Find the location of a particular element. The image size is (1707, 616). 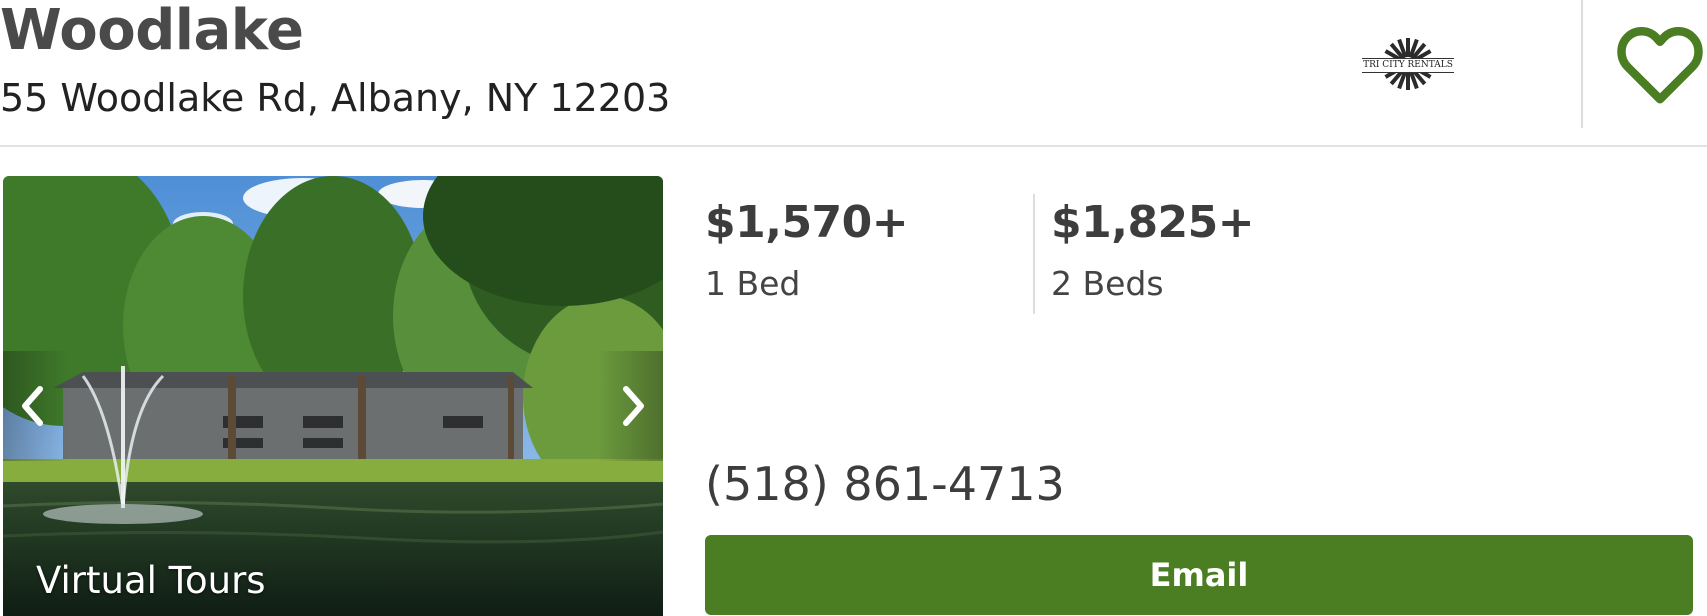

property-title: Woodlake is located at coordinates (152, 31).